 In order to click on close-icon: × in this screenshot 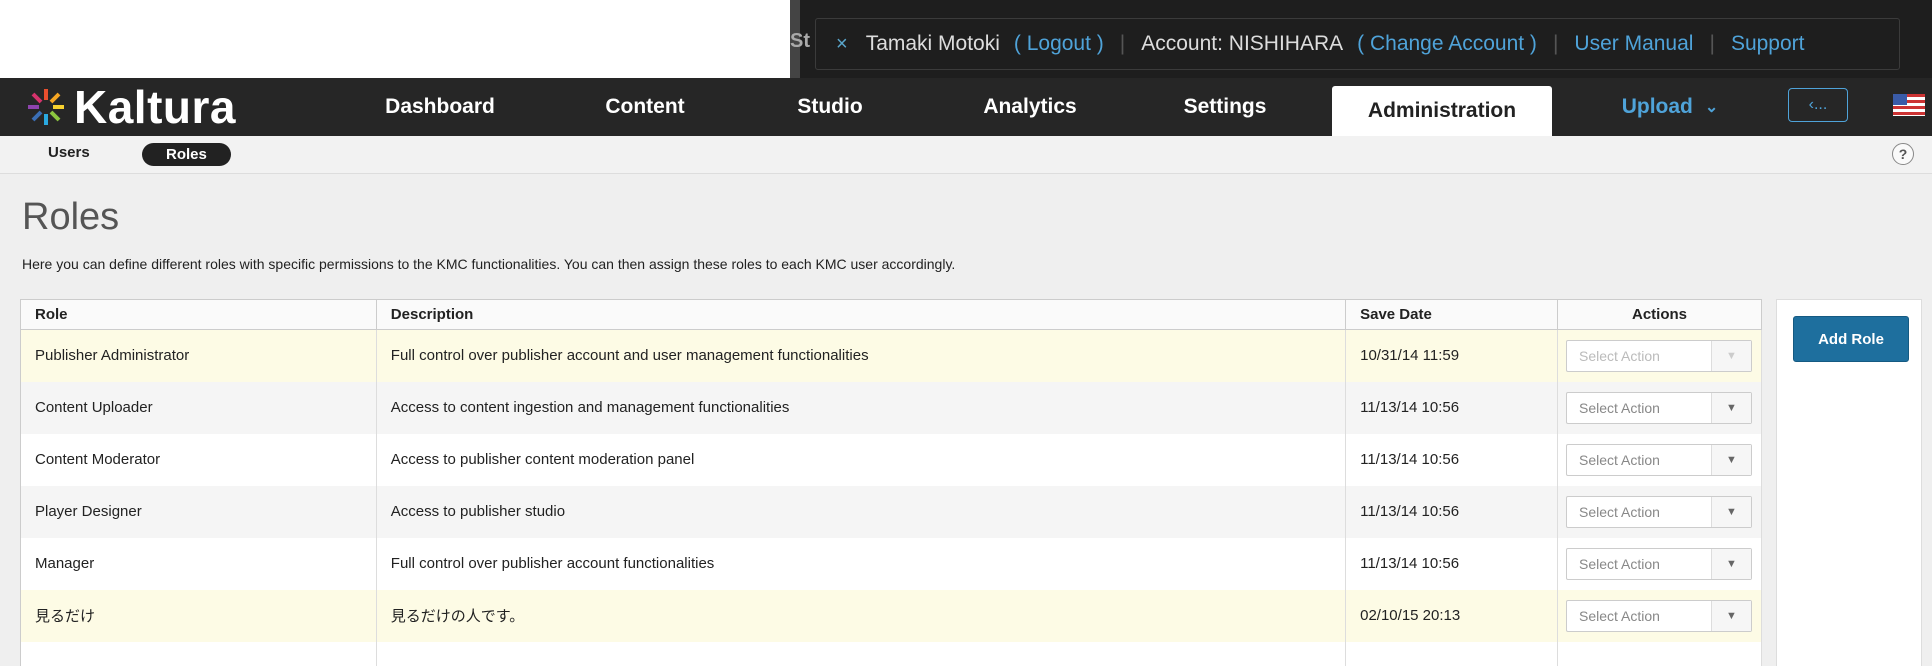, I will do `click(842, 44)`.